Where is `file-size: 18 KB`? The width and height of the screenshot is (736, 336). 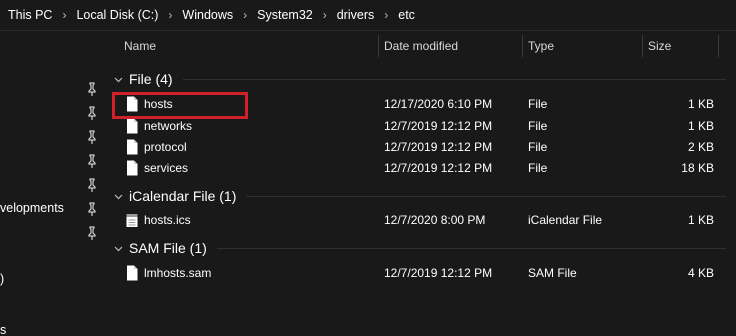 file-size: 18 KB is located at coordinates (697, 168).